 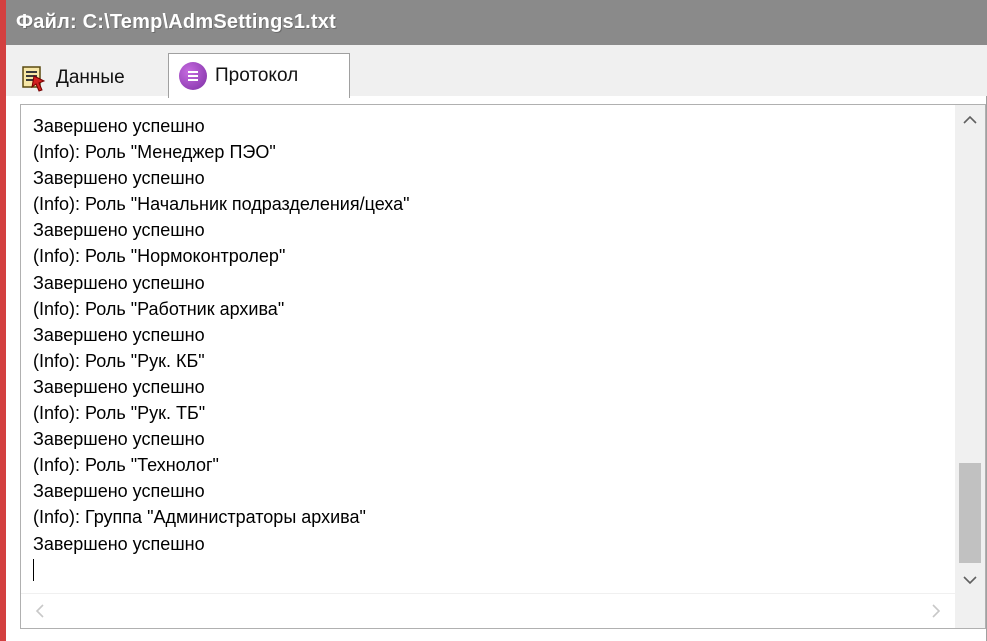 What do you see at coordinates (154, 152) in the screenshot?
I see `log-line: (Info): Роль "Менеджер ПЭО"` at bounding box center [154, 152].